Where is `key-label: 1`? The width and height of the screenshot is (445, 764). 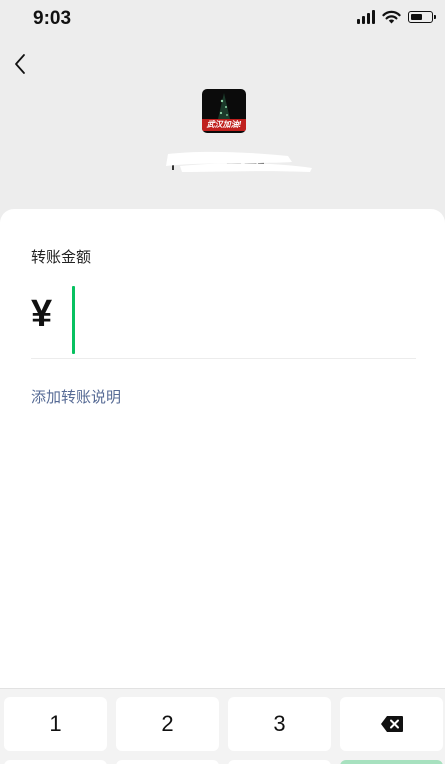 key-label: 1 is located at coordinates (55, 723).